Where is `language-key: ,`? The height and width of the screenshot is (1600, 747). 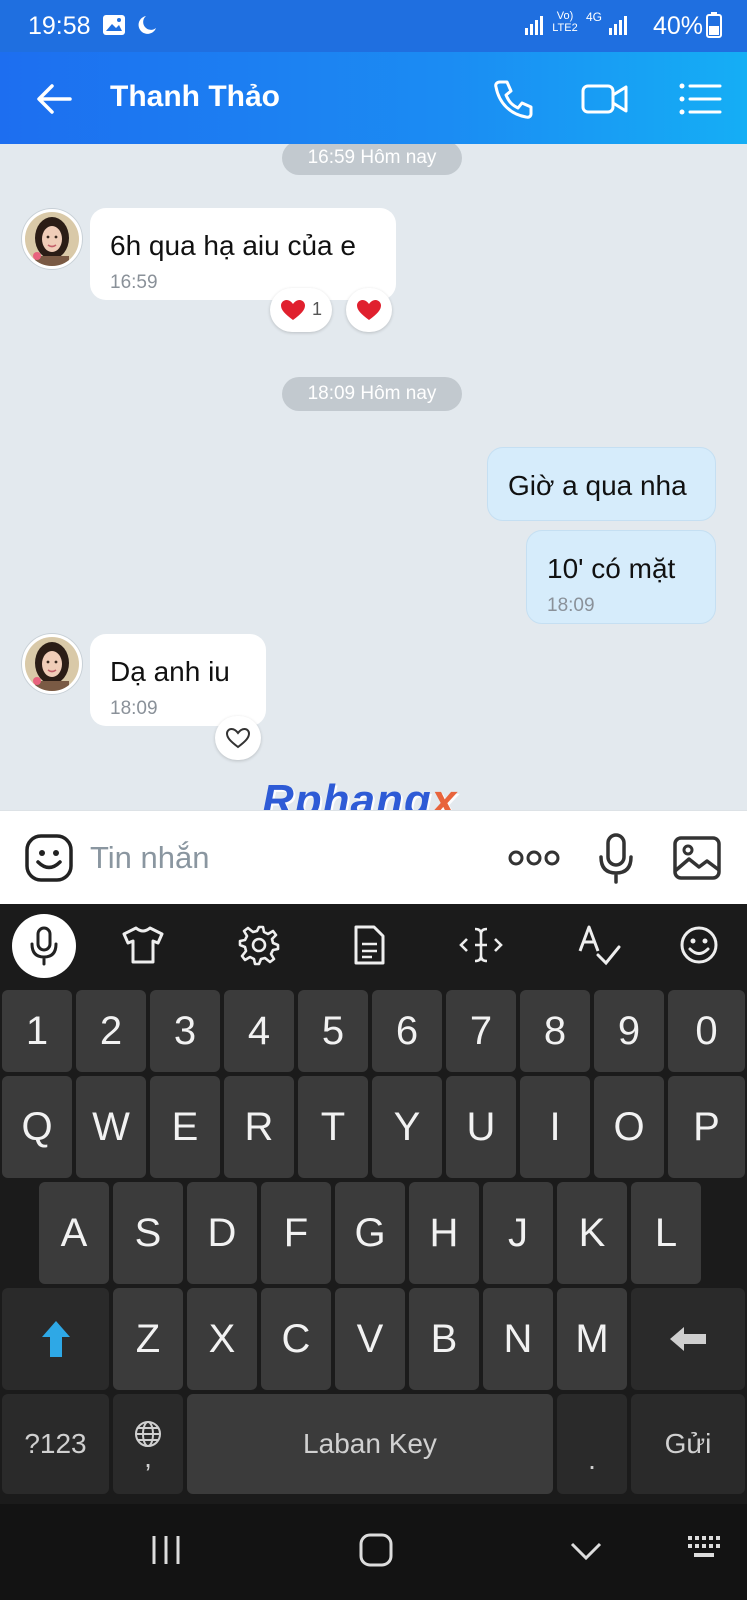 language-key: , is located at coordinates (148, 1444).